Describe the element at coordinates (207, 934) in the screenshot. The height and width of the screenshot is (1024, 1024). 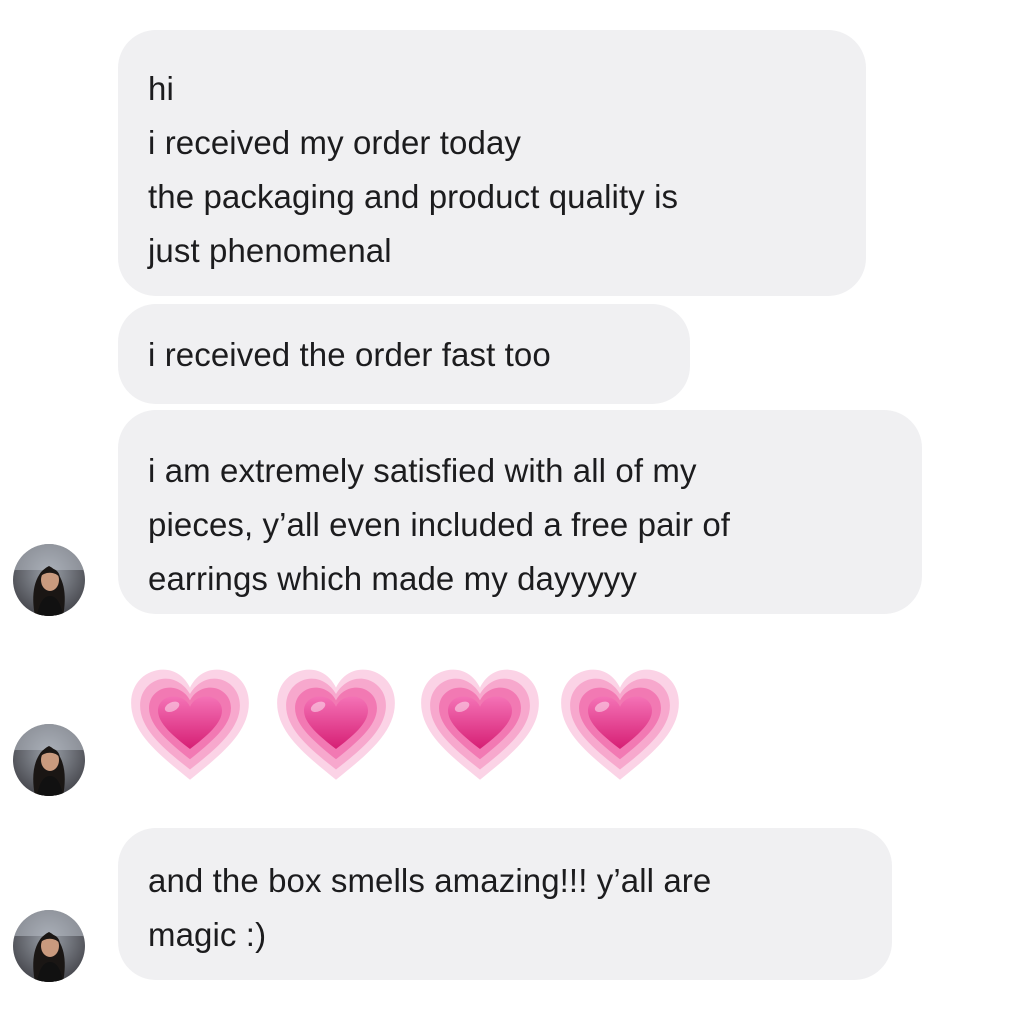
I see `message-line: magic :)` at that location.